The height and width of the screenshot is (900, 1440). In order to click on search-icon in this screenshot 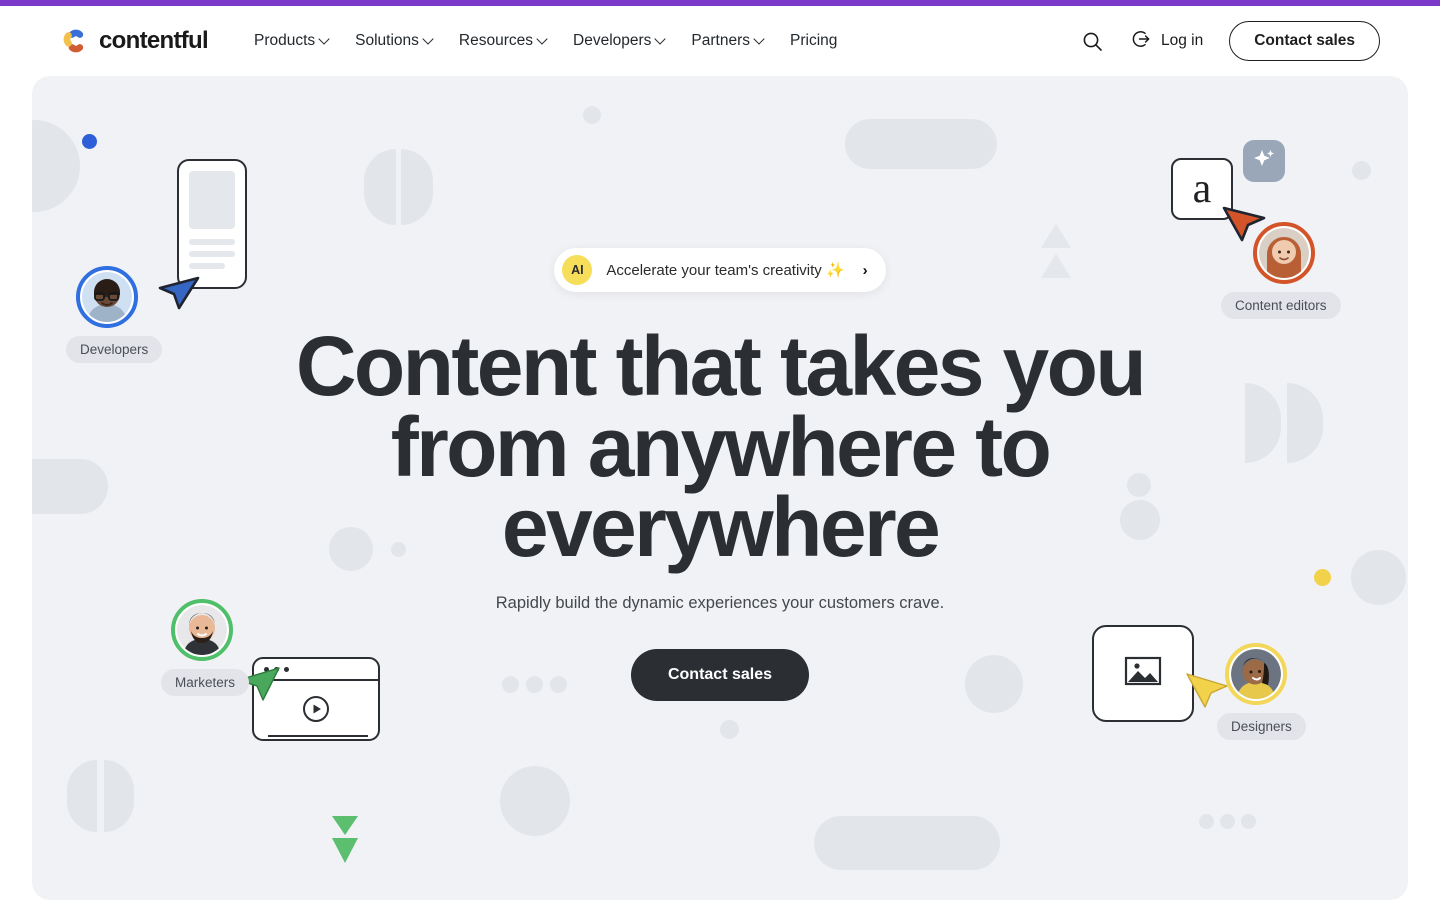, I will do `click(1093, 41)`.